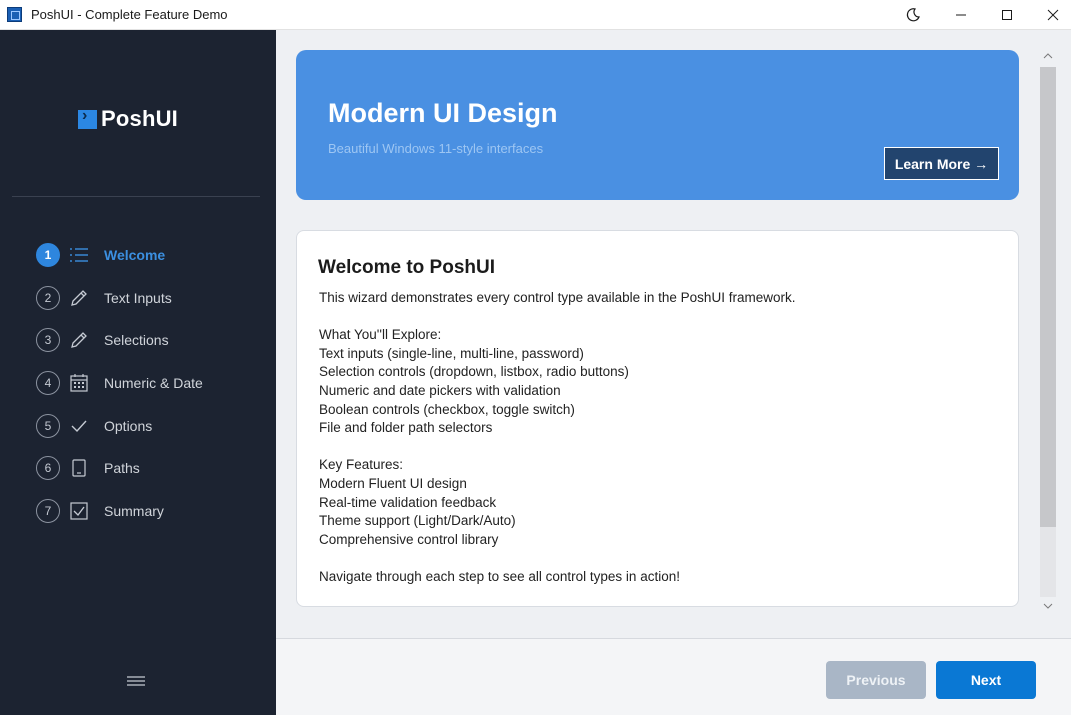 The image size is (1071, 715). I want to click on learn-more-button: Learn More →, so click(941, 163).